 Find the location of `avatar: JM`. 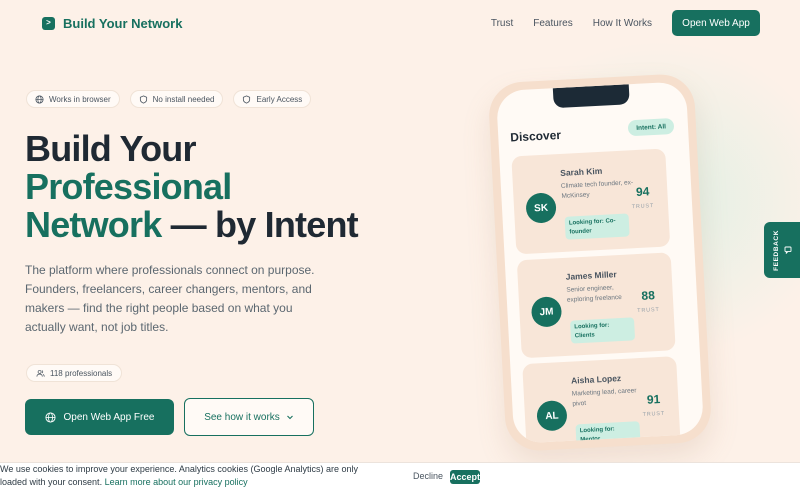

avatar: JM is located at coordinates (546, 312).